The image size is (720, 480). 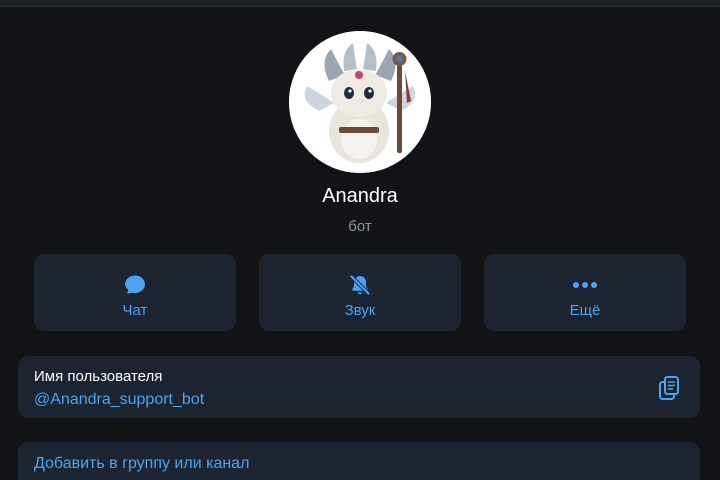 What do you see at coordinates (359, 387) in the screenshot?
I see `username-card: Имя пользователя @Anandra_support_bot` at bounding box center [359, 387].